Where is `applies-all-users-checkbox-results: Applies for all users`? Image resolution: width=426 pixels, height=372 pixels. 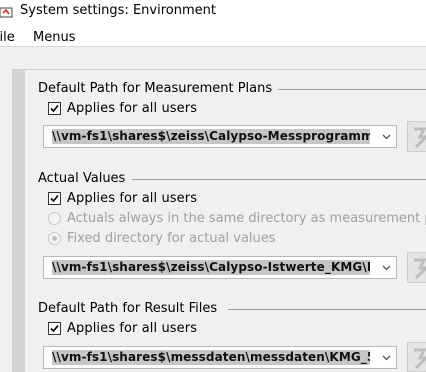 applies-all-users-checkbox-results: Applies for all users is located at coordinates (122, 328).